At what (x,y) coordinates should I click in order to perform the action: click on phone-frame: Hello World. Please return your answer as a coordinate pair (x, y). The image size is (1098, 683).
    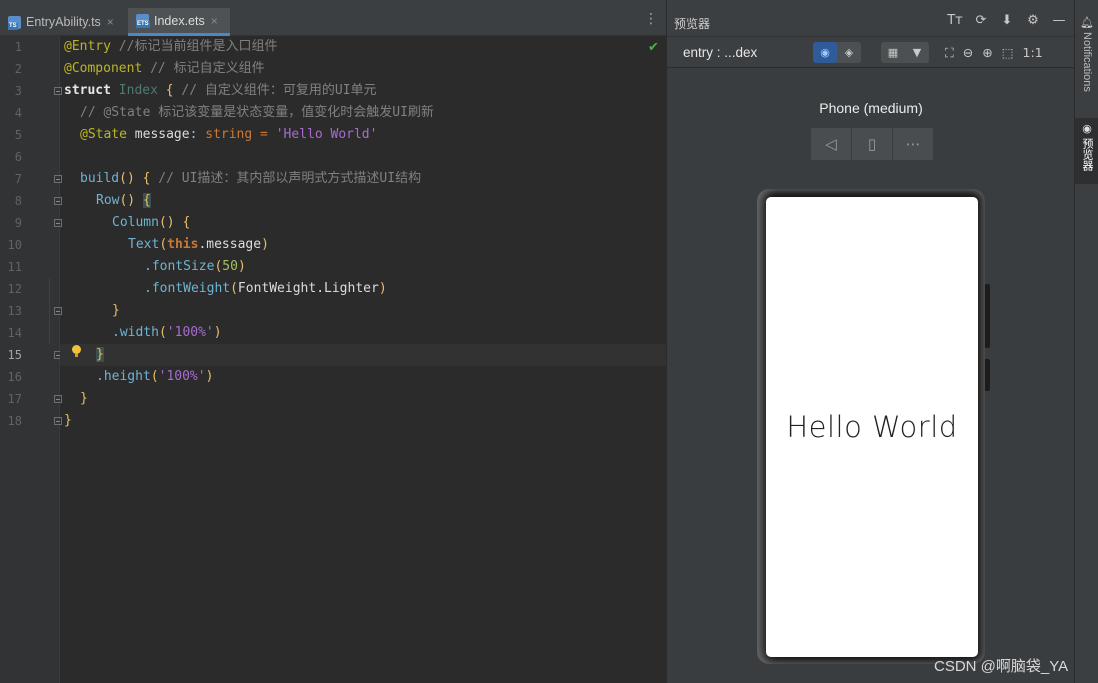
    Looking at the image, I should click on (873, 426).